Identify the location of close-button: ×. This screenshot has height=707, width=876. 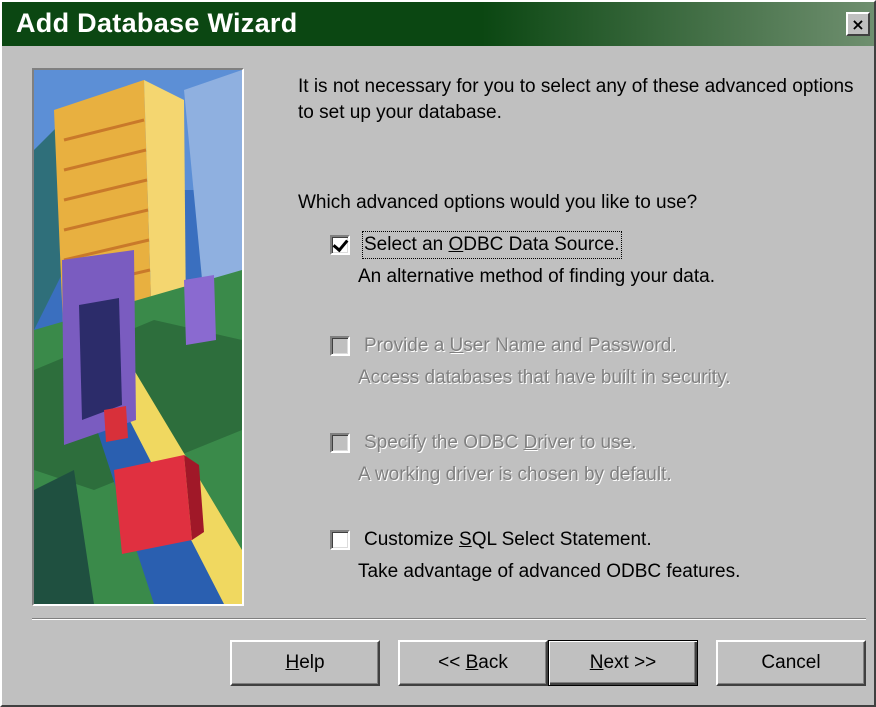
(858, 24).